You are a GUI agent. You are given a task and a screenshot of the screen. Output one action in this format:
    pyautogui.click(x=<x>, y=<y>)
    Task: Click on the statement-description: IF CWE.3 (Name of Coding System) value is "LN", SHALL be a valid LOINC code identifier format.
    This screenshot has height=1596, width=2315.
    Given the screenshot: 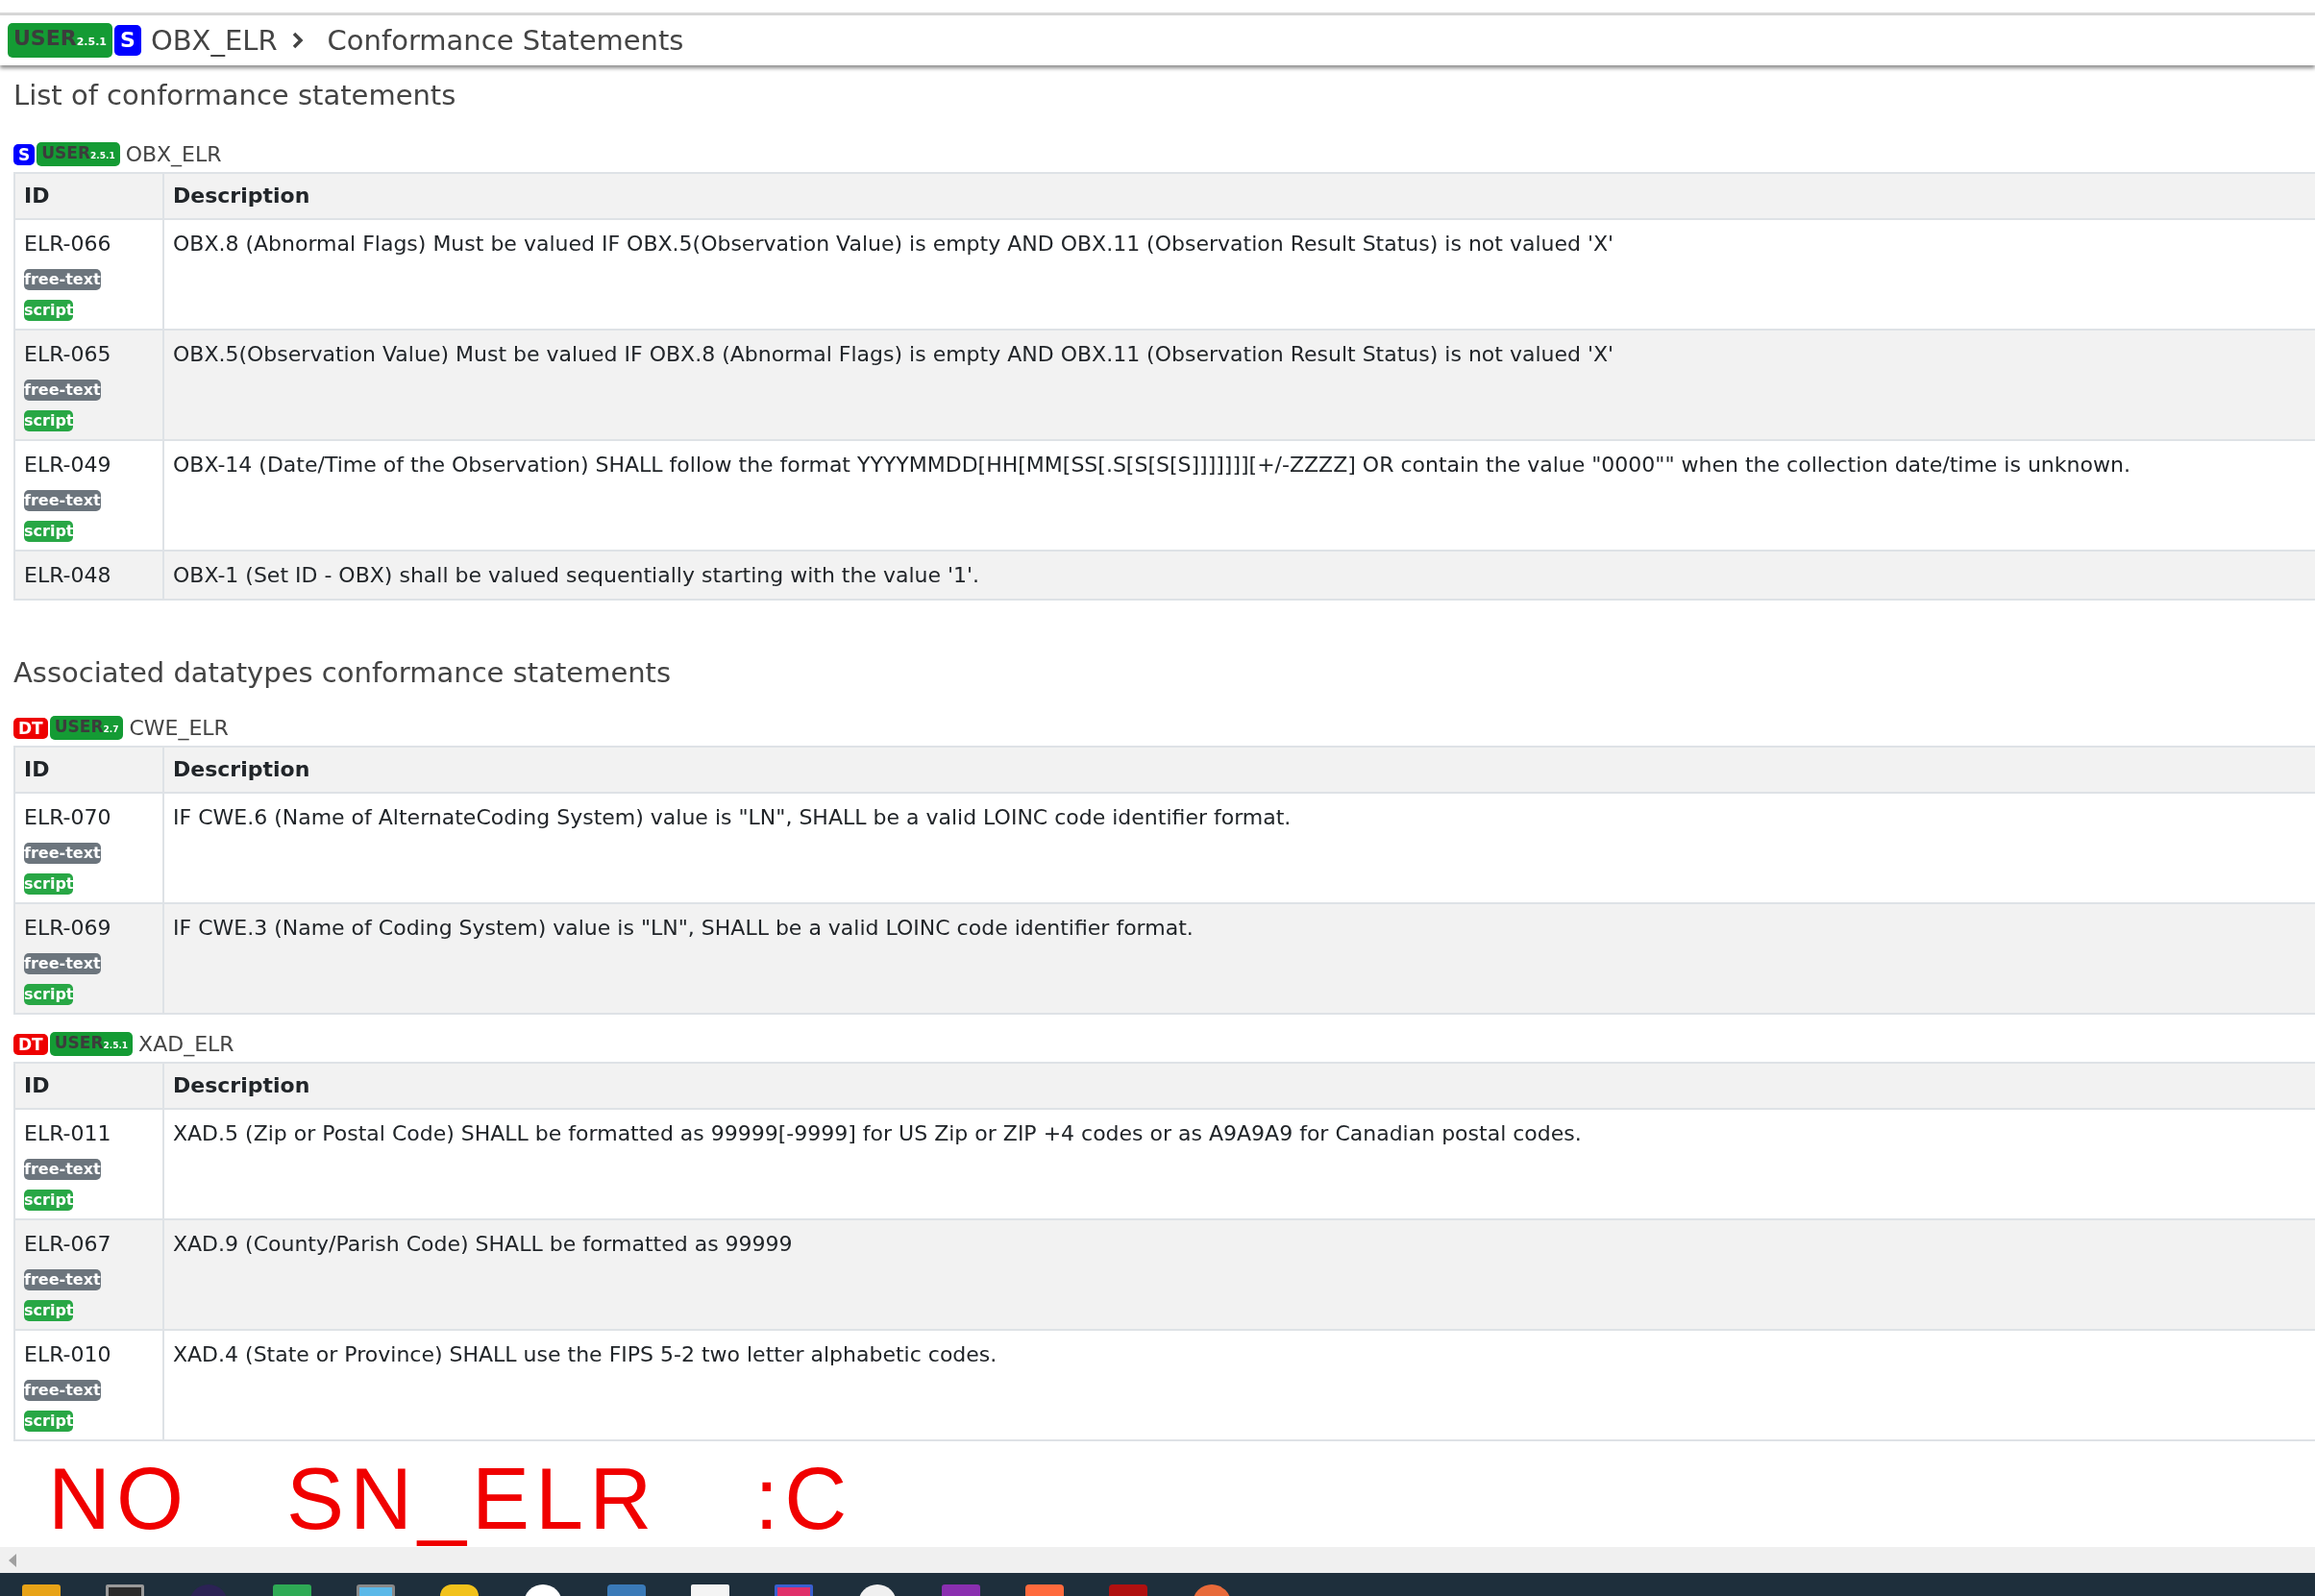 What is the action you would take?
    pyautogui.click(x=683, y=928)
    